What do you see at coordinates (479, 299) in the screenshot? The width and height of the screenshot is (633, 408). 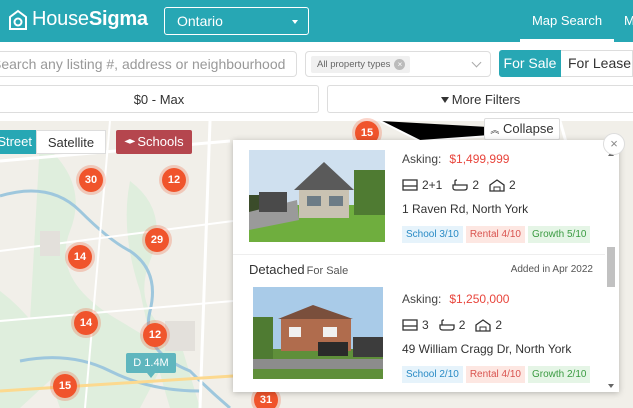 I see `listing-price: $1,250,000` at bounding box center [479, 299].